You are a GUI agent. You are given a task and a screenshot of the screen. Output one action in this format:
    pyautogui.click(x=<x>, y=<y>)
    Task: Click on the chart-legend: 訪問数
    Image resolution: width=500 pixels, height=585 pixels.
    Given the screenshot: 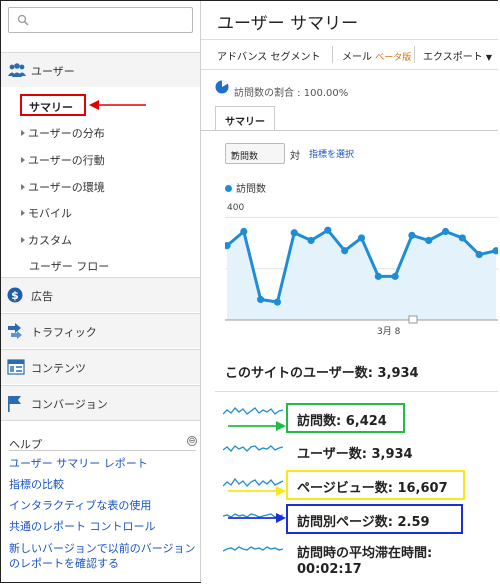 What is the action you would take?
    pyautogui.click(x=245, y=187)
    